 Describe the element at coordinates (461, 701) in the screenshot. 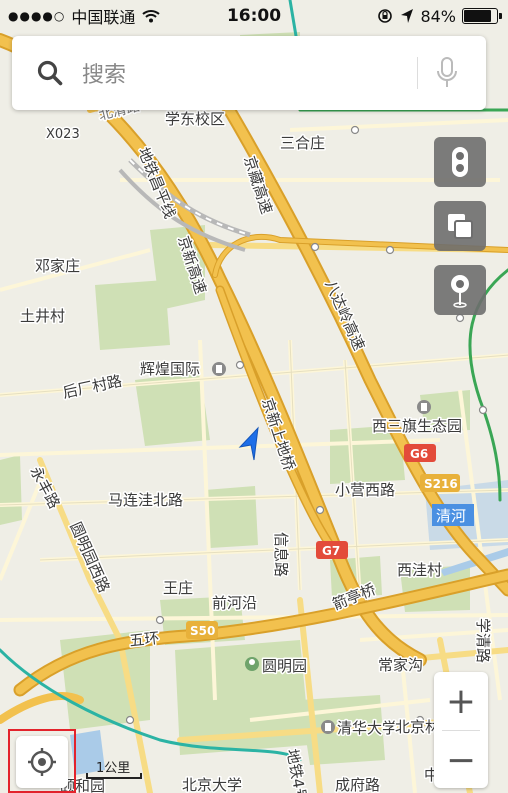

I see `zoom-in-button: +` at that location.